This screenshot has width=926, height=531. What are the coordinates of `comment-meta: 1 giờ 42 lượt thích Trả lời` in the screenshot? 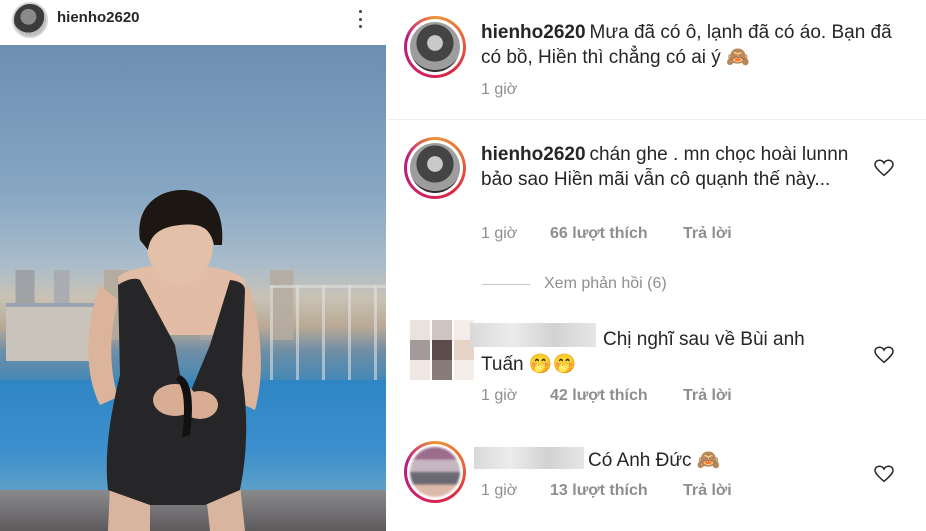 It's located at (606, 396).